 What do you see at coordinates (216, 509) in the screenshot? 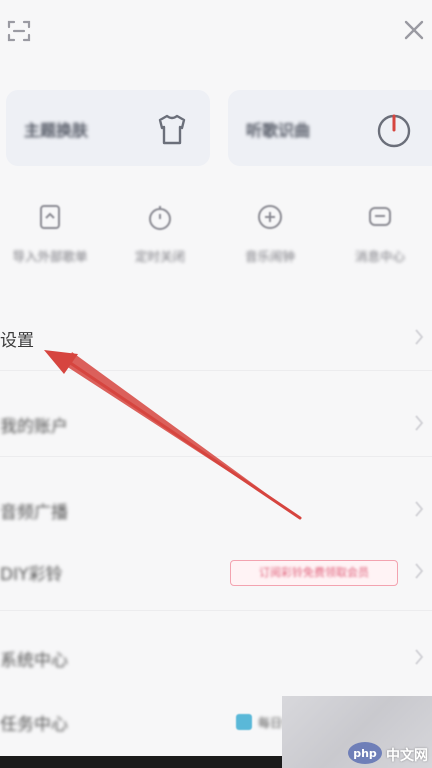
I see `menu-item-audio-broadcast: 音频广播` at bounding box center [216, 509].